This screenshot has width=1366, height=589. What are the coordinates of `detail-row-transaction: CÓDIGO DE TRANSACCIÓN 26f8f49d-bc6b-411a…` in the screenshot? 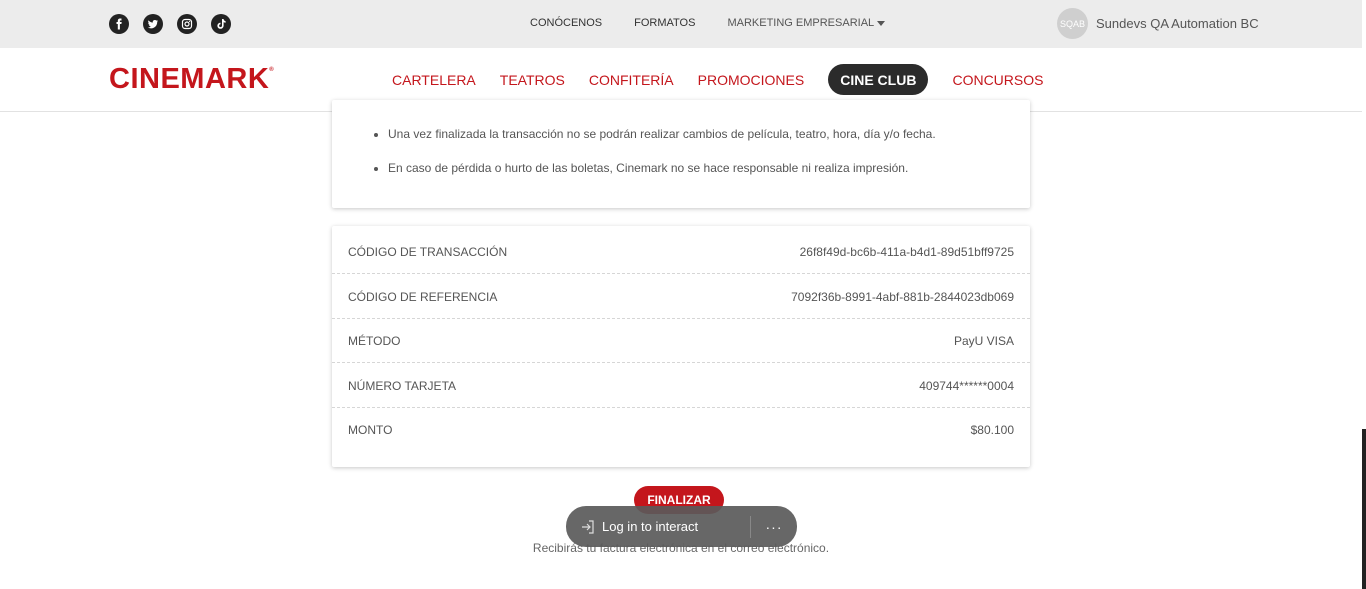 It's located at (681, 252).